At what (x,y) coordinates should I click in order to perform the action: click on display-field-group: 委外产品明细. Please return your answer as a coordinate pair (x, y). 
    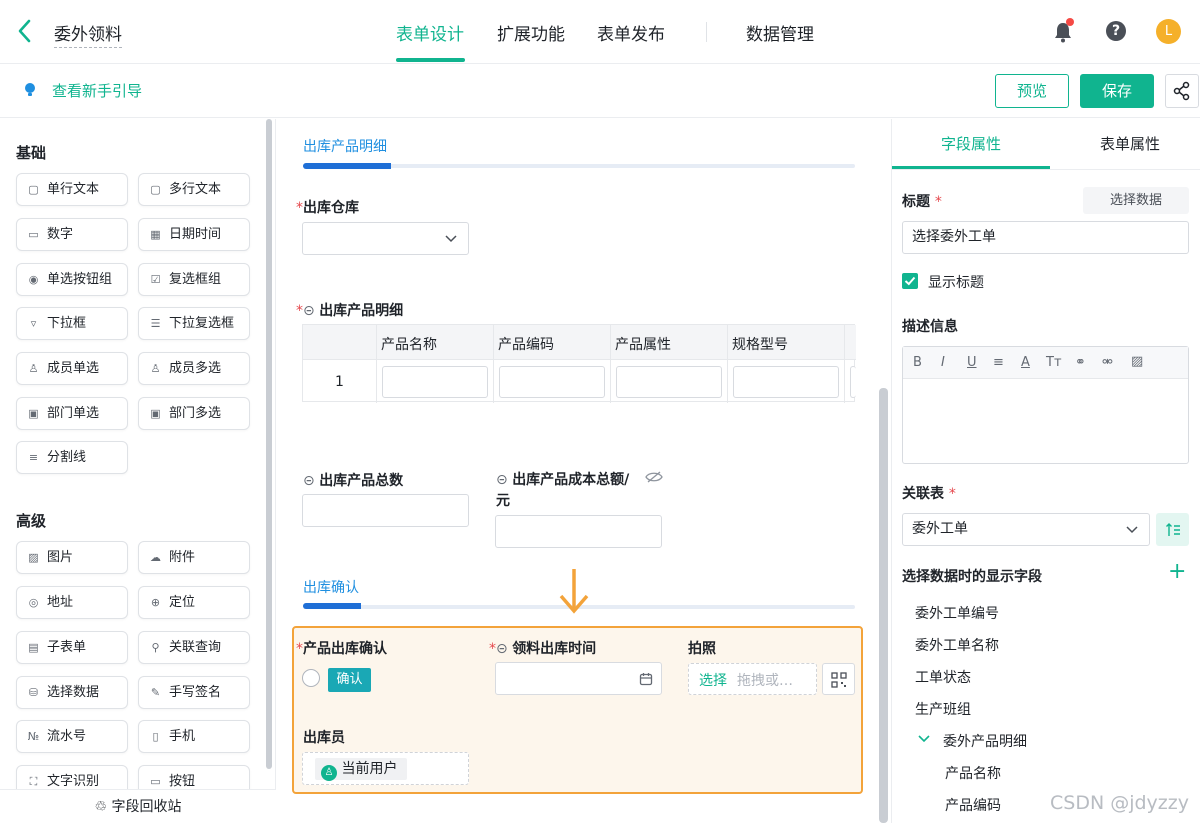
    Looking at the image, I should click on (985, 741).